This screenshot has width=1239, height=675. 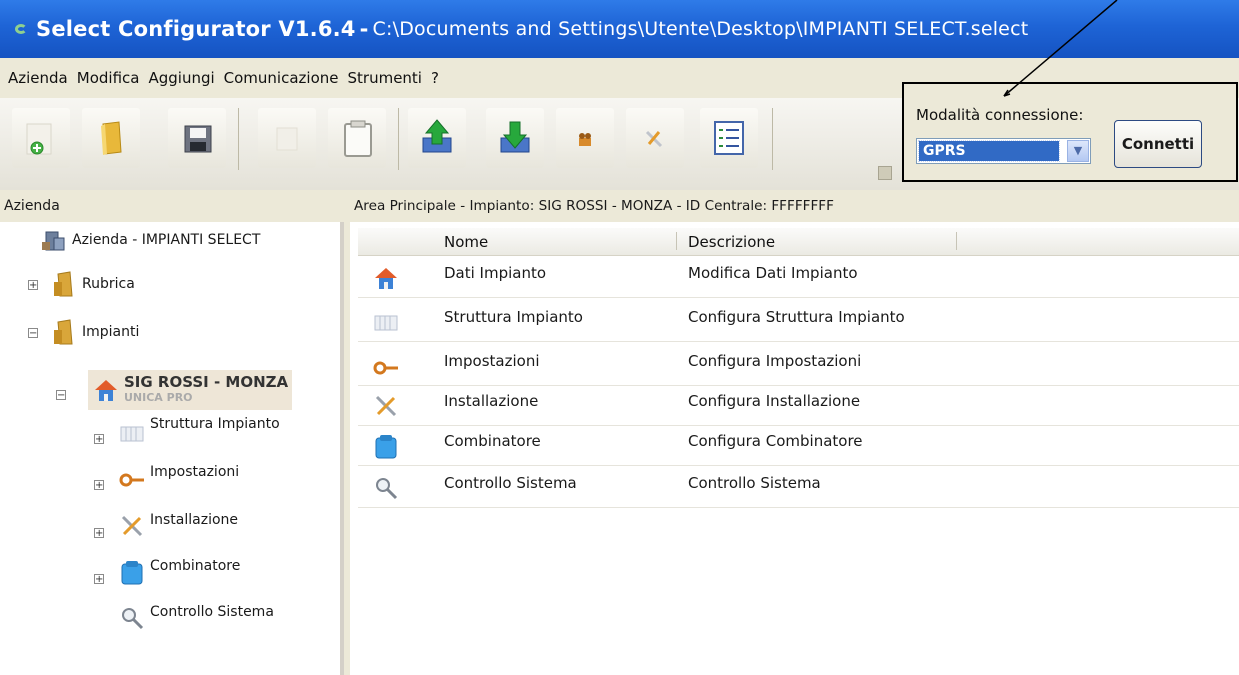 I want to click on tree-node-impostazioni: Impostazioni, so click(x=178, y=478).